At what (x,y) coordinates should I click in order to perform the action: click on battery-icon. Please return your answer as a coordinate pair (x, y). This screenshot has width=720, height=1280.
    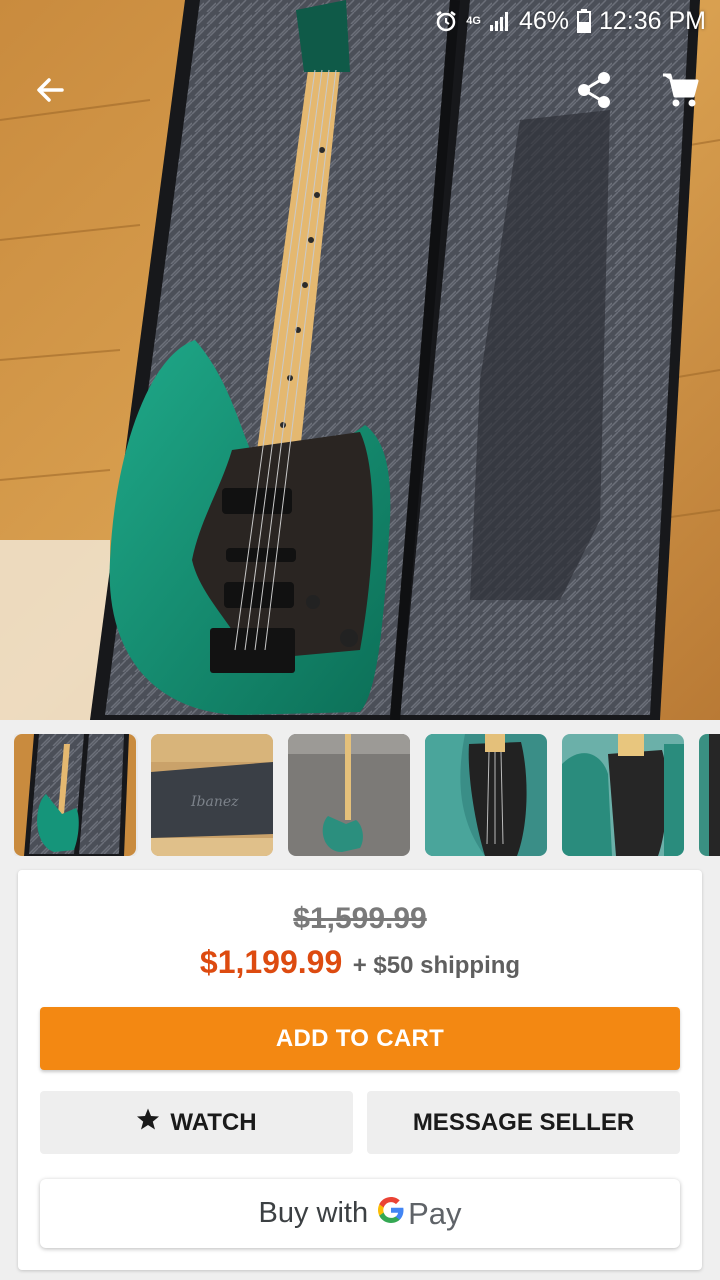
    Looking at the image, I should click on (583, 21).